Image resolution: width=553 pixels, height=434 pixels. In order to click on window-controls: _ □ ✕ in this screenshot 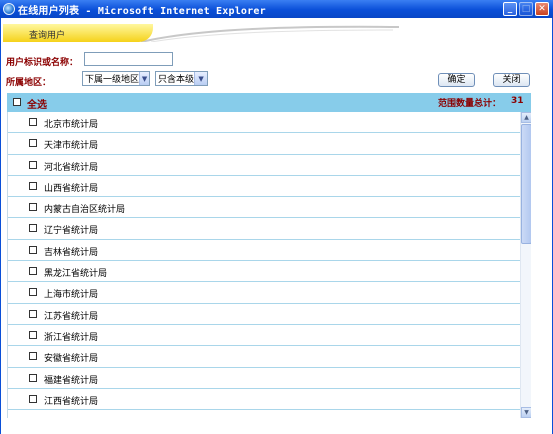, I will do `click(526, 9)`.